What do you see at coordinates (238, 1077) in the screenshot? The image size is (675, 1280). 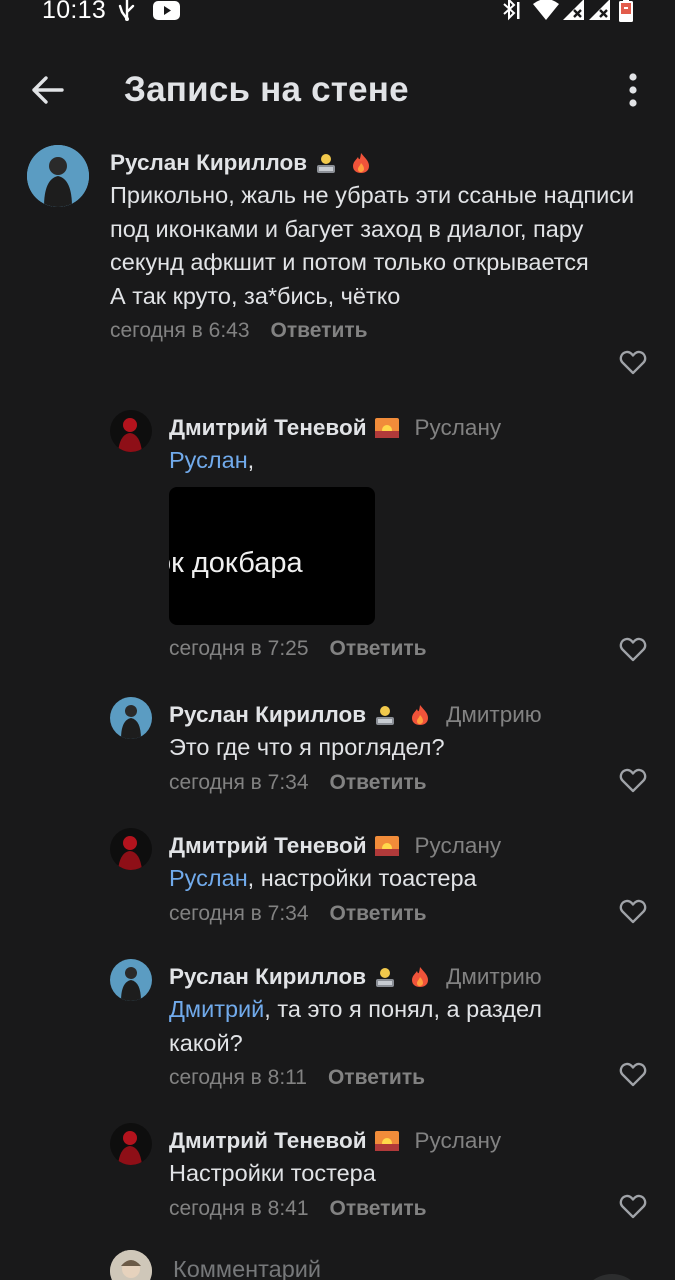 I see `comment-time: сегодня в 8:11` at bounding box center [238, 1077].